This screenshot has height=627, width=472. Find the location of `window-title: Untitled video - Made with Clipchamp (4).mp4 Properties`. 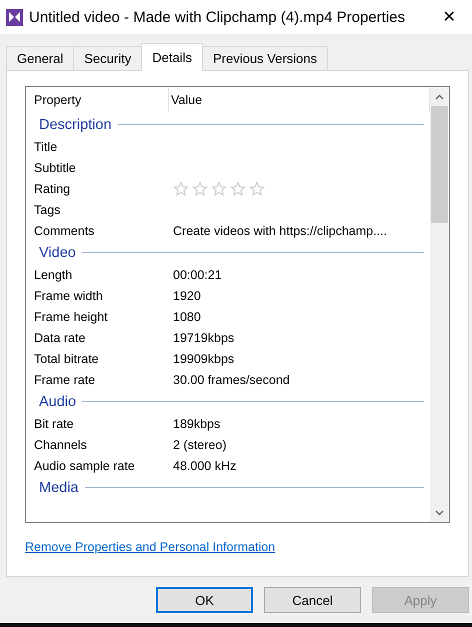

window-title: Untitled video - Made with Clipchamp (4).mp4 Properties is located at coordinates (217, 17).